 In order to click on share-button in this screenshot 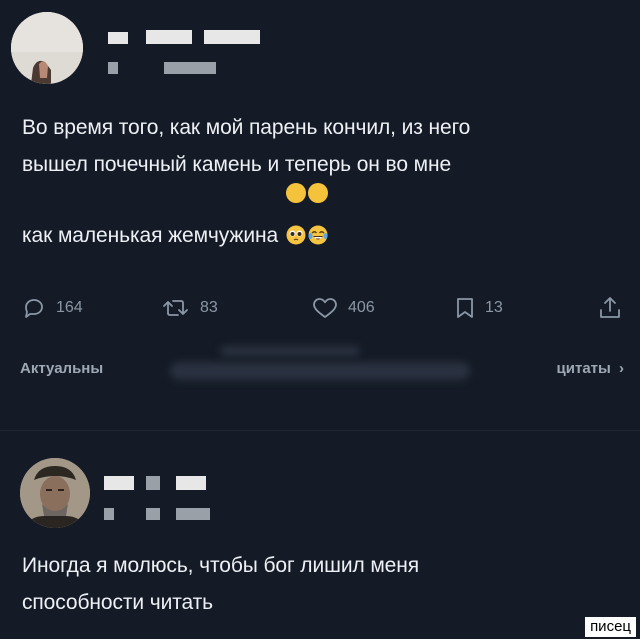, I will do `click(610, 308)`.